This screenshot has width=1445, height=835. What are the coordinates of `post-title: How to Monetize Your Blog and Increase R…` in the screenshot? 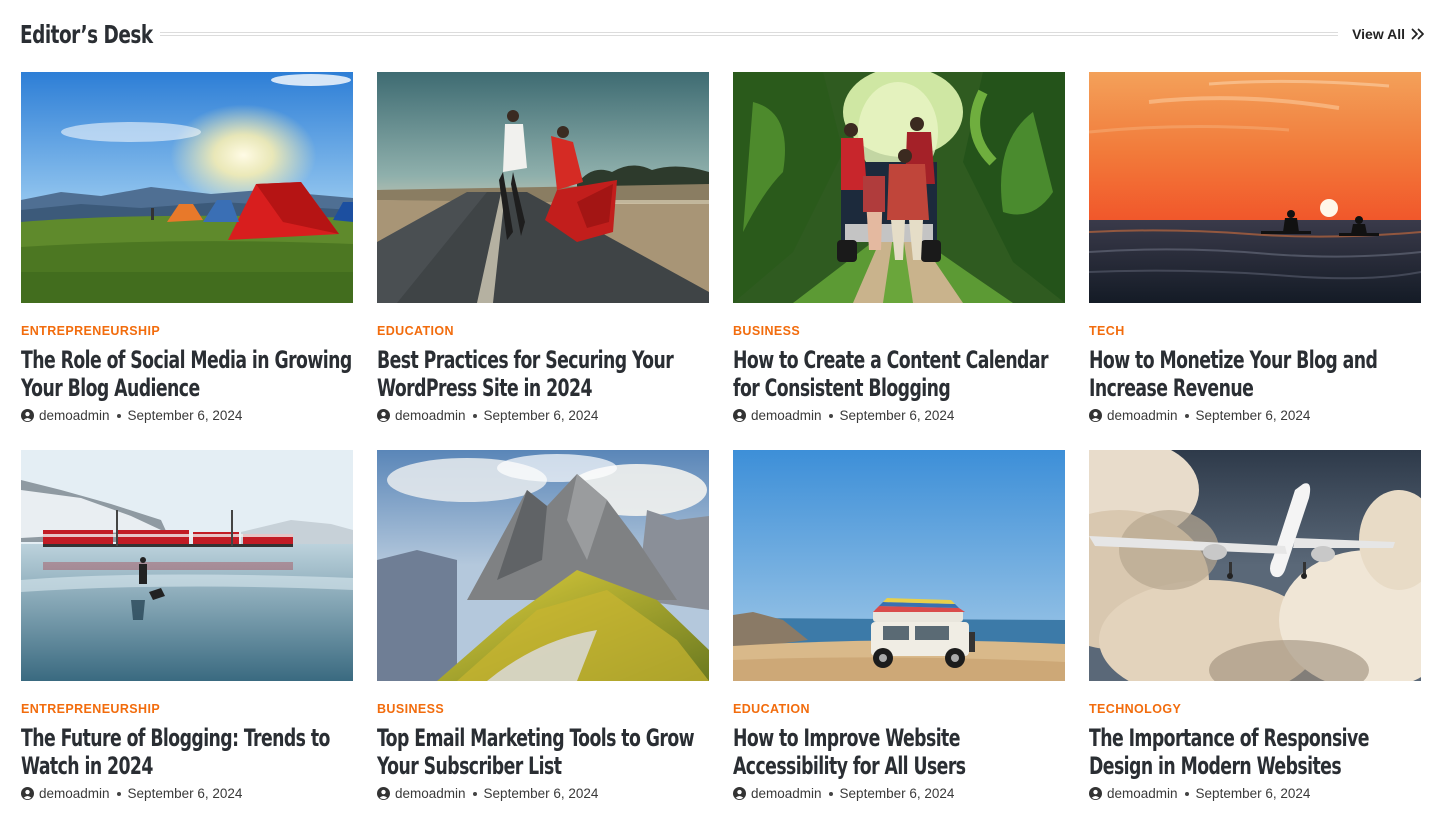 It's located at (1257, 374).